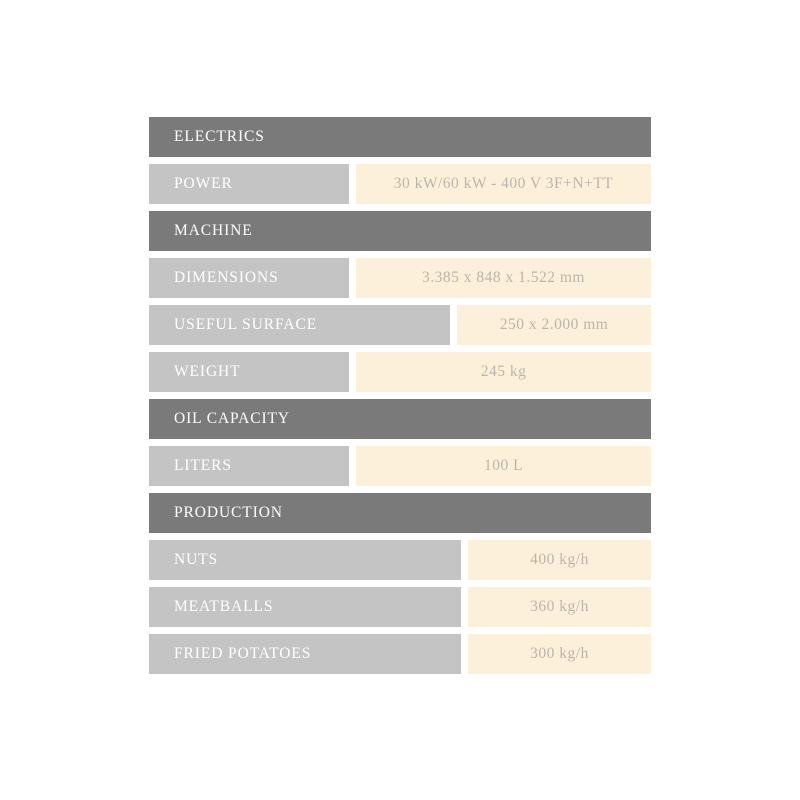 The image size is (800, 800). What do you see at coordinates (219, 136) in the screenshot?
I see `section-header-label: ELECTRICS` at bounding box center [219, 136].